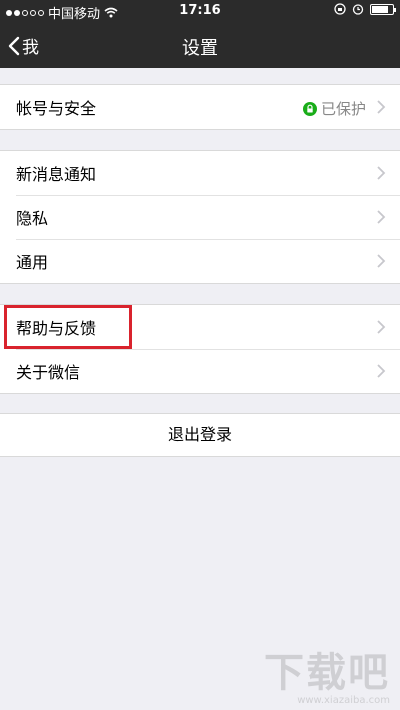  Describe the element at coordinates (327, 673) in the screenshot. I see `watermark-text: 下载吧` at that location.